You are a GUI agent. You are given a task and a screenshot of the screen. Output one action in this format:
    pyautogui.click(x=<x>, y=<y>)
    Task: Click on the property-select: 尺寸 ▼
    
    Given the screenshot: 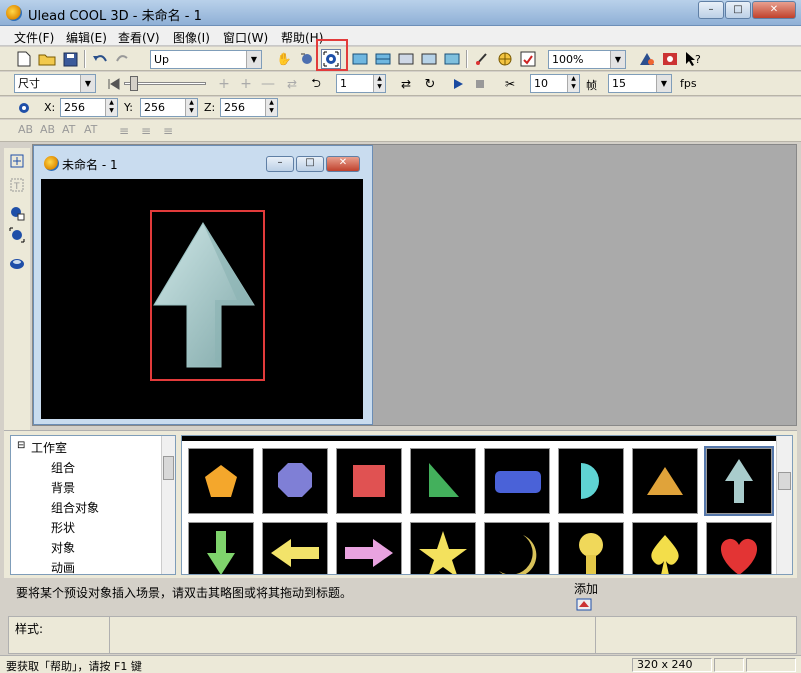 What is the action you would take?
    pyautogui.click(x=55, y=83)
    